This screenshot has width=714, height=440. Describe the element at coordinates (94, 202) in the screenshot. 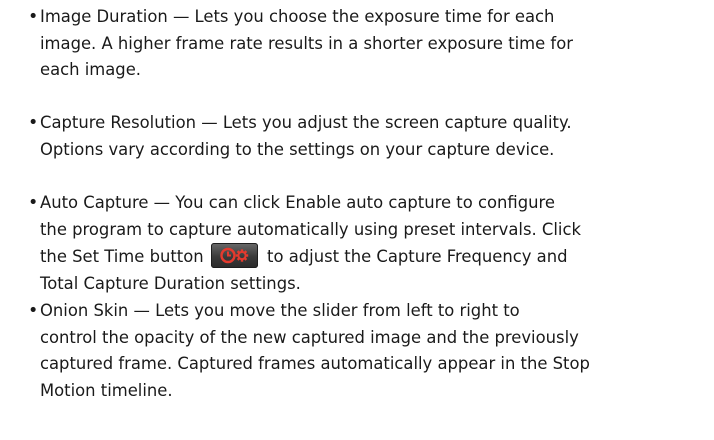

I see `term-auto-capture: Auto Capture` at that location.